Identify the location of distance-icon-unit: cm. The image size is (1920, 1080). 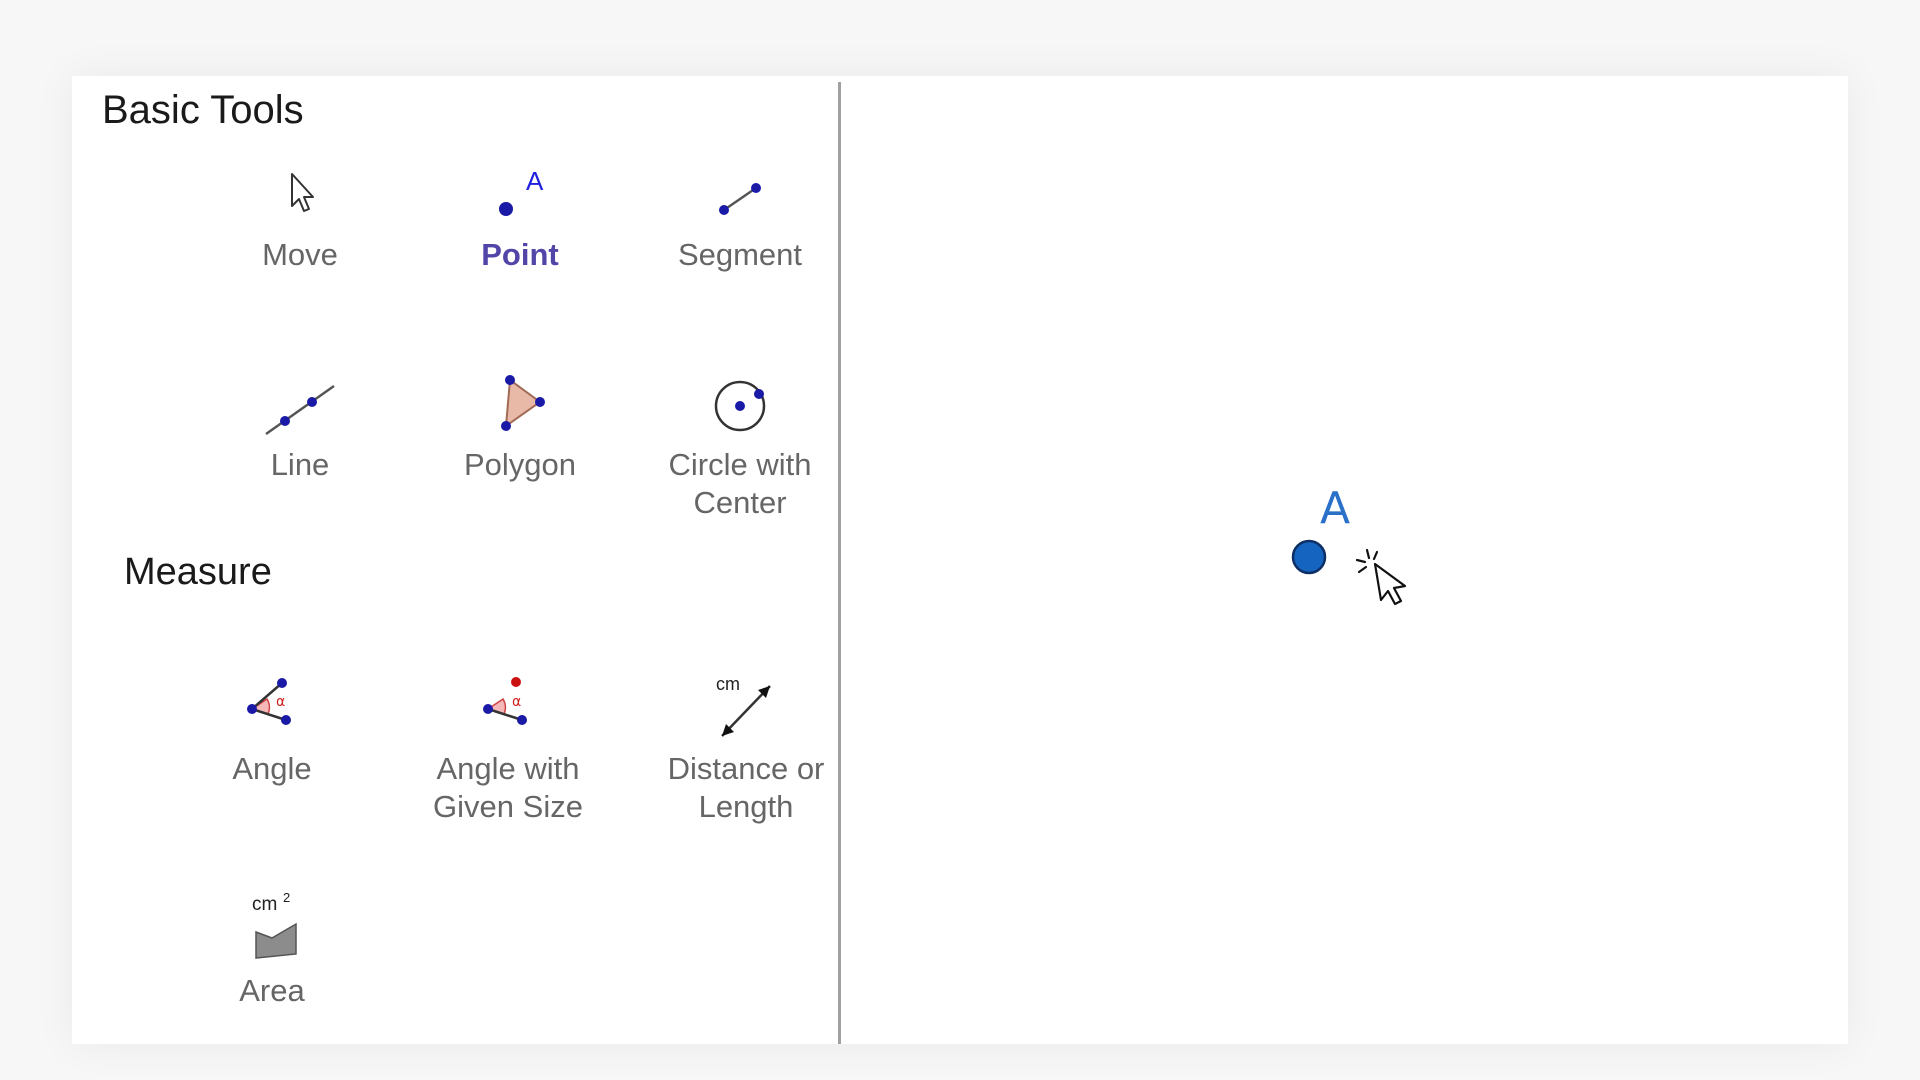
(728, 684).